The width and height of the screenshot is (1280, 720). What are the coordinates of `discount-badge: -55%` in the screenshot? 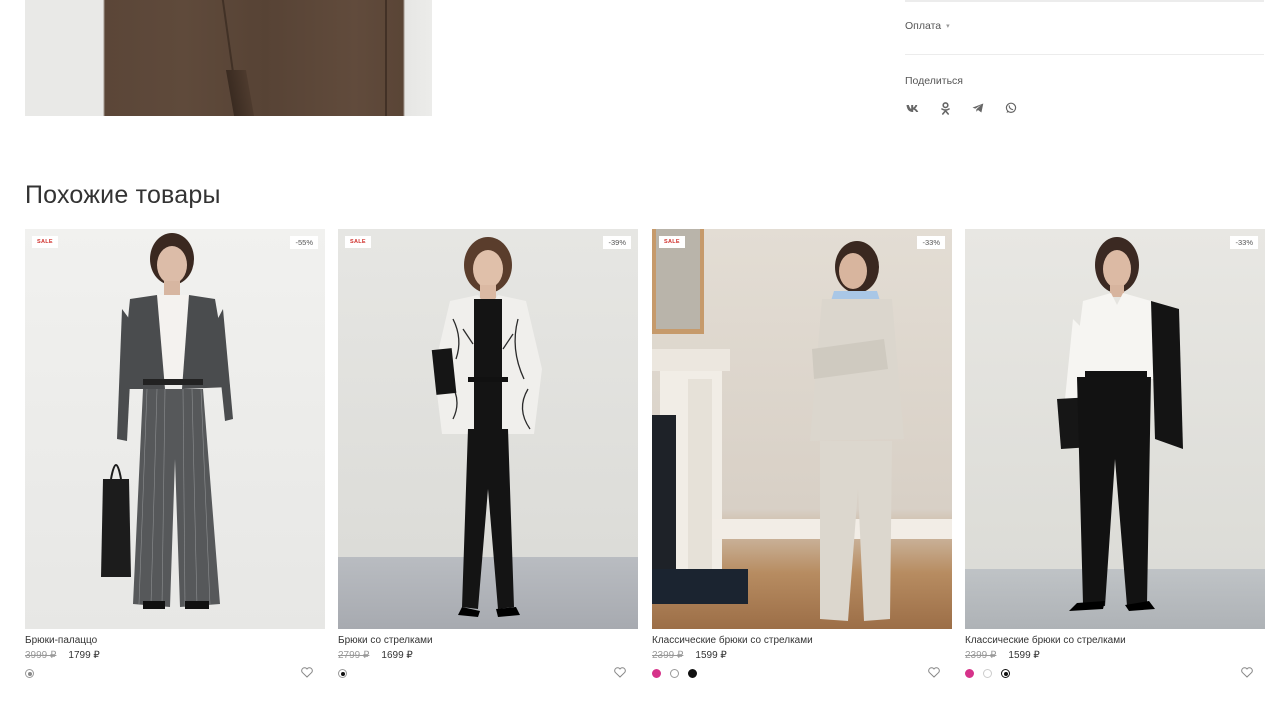 It's located at (304, 242).